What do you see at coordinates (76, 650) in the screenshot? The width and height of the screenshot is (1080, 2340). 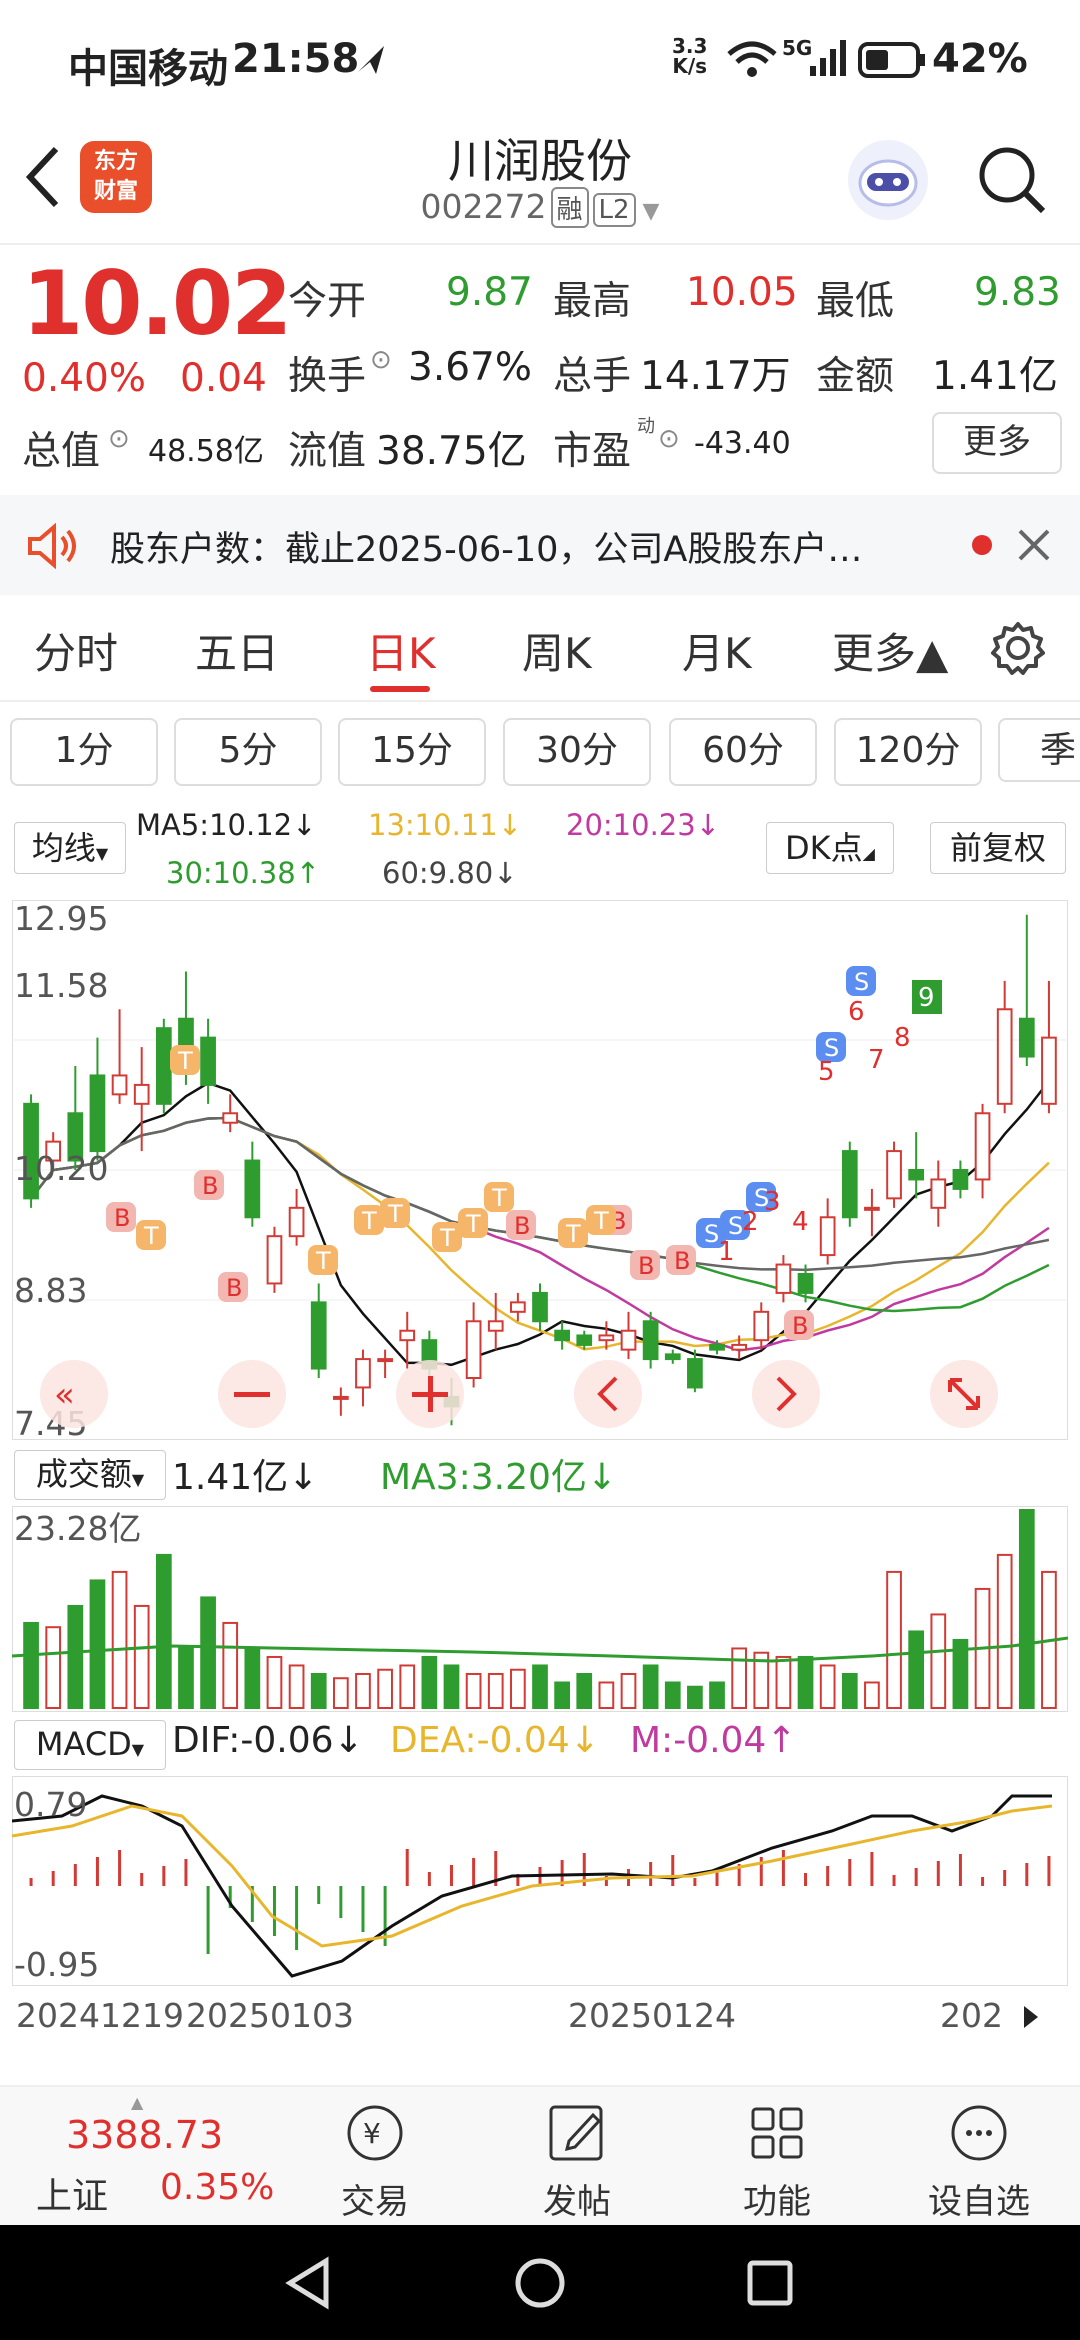 I see `tab-intraday: 分时` at bounding box center [76, 650].